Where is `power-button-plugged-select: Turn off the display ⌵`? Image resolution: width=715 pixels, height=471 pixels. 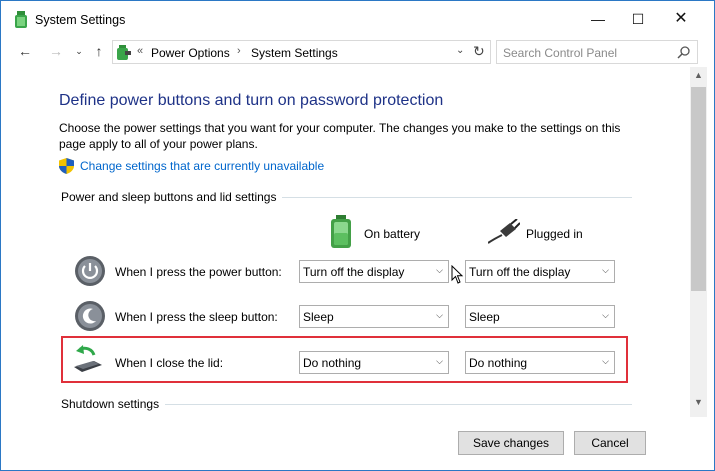 power-button-plugged-select: Turn off the display ⌵ is located at coordinates (540, 271).